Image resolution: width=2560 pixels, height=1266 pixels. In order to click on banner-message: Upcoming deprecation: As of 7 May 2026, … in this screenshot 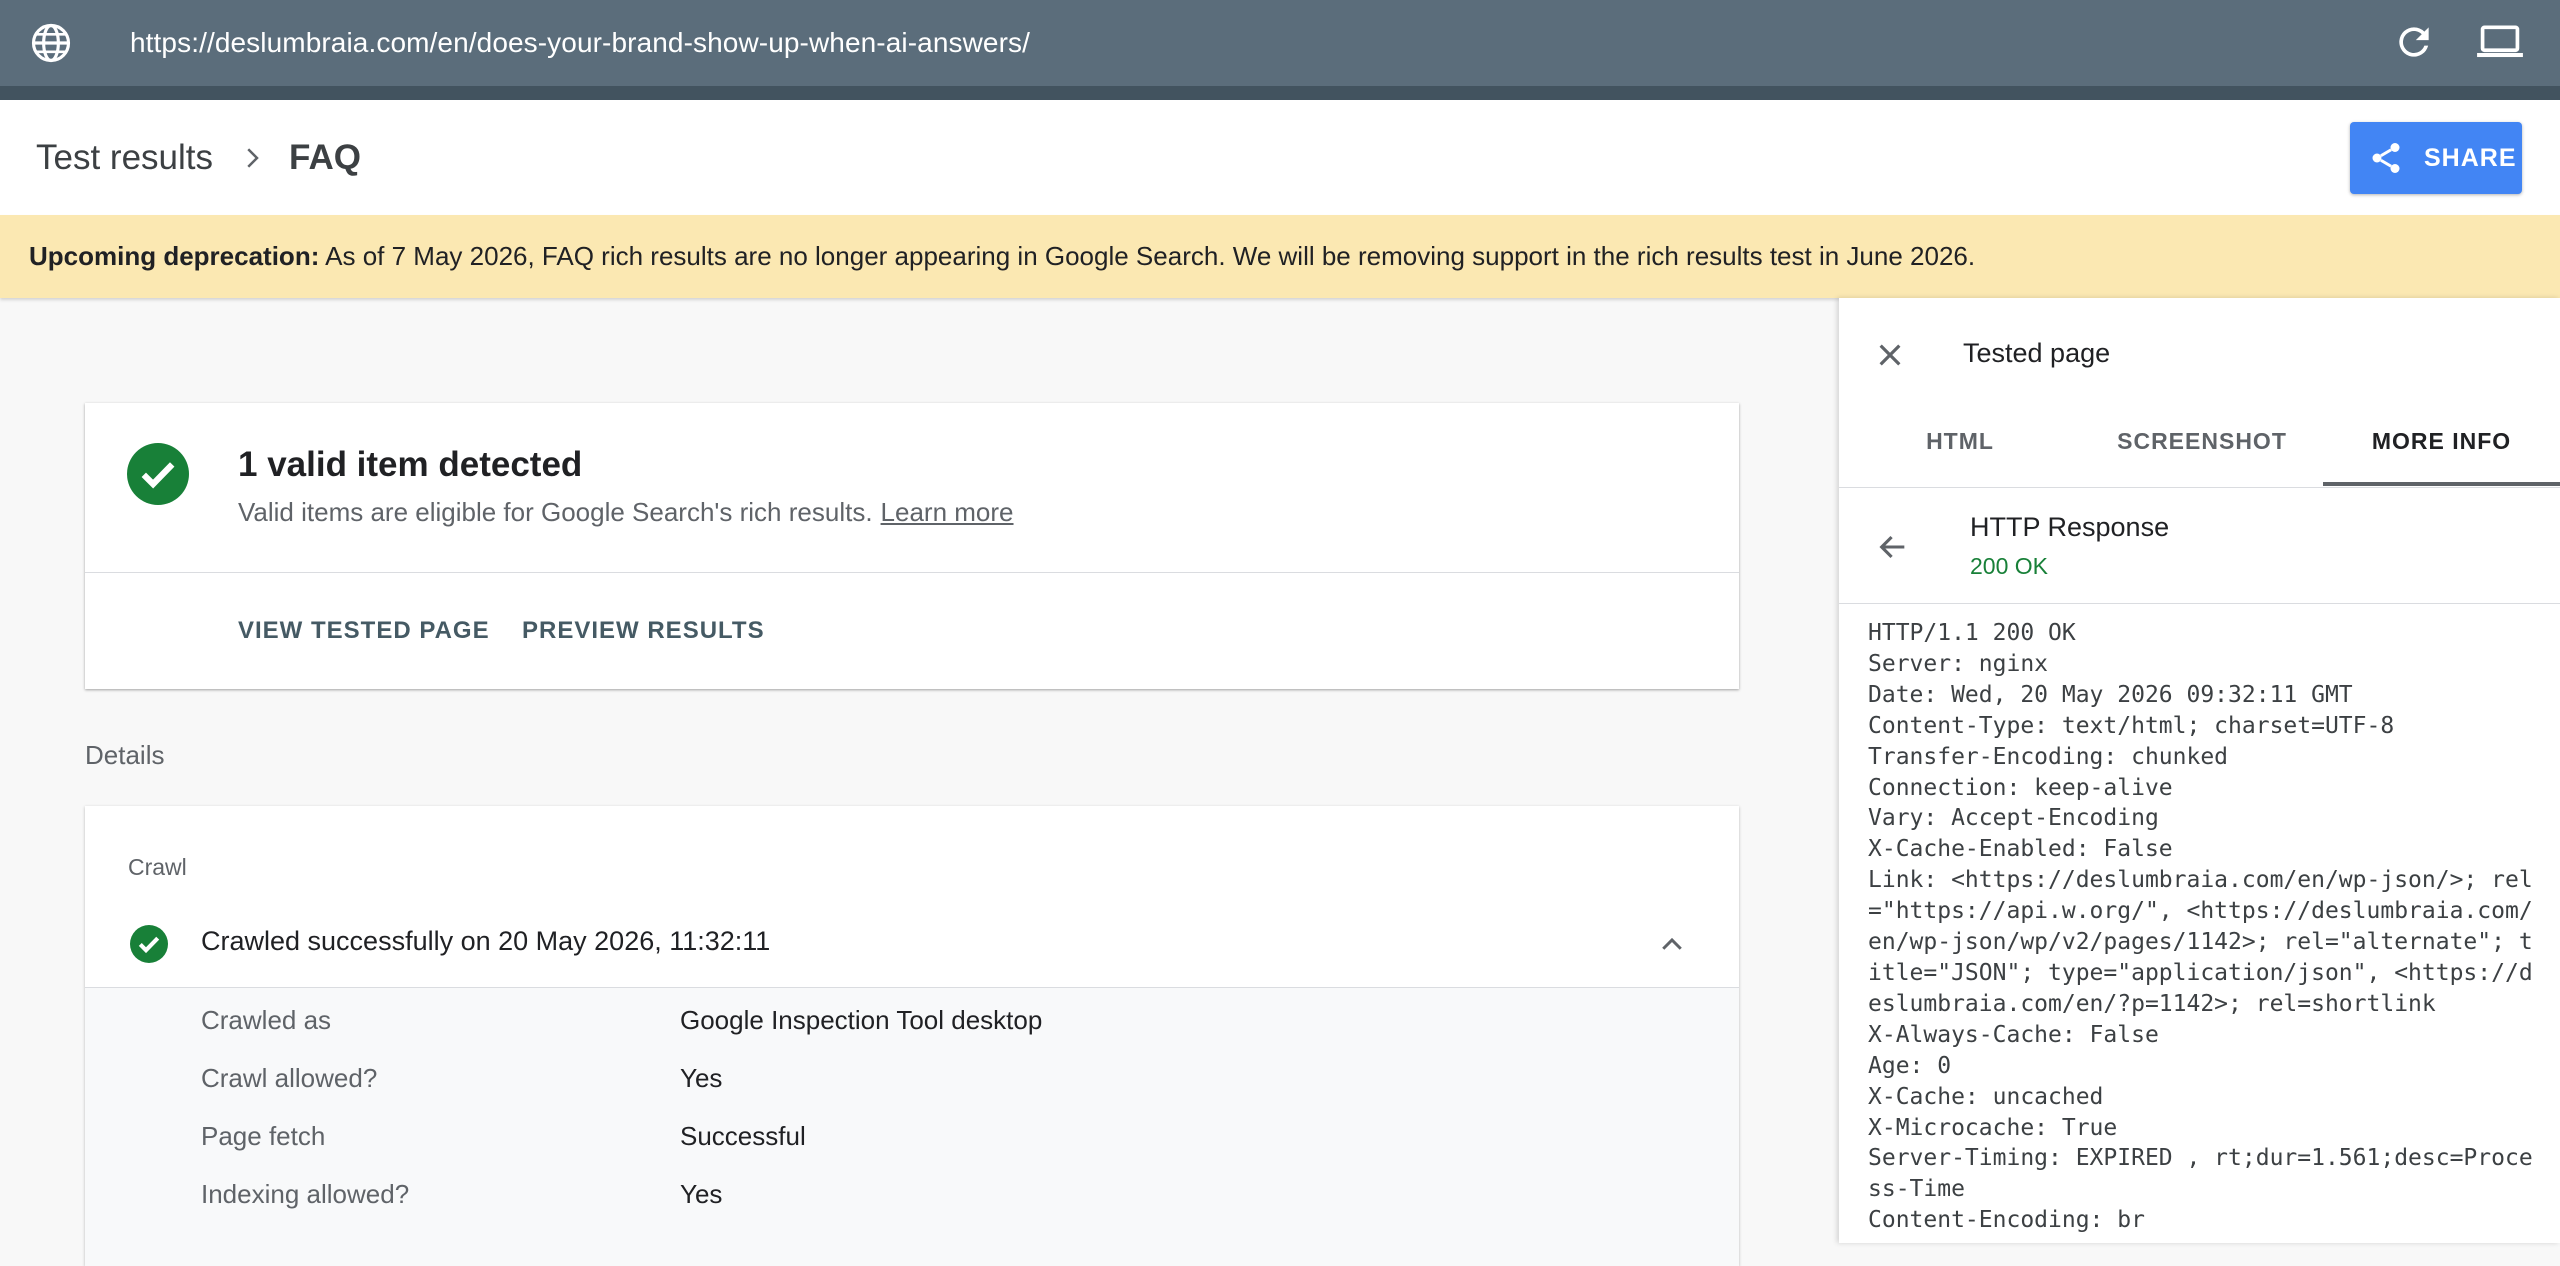, I will do `click(1002, 256)`.